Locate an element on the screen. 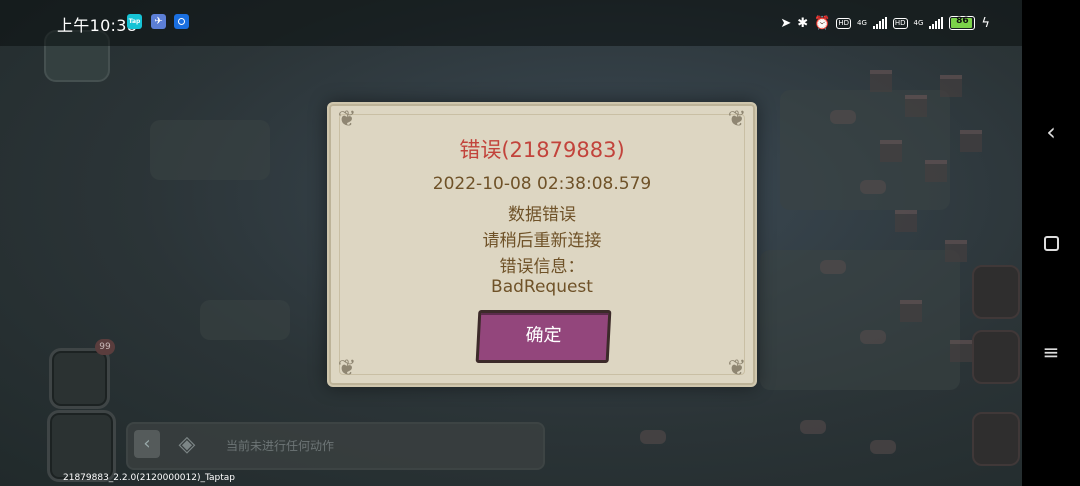 The image size is (1080, 486). error-message: 数据错误 is located at coordinates (542, 215).